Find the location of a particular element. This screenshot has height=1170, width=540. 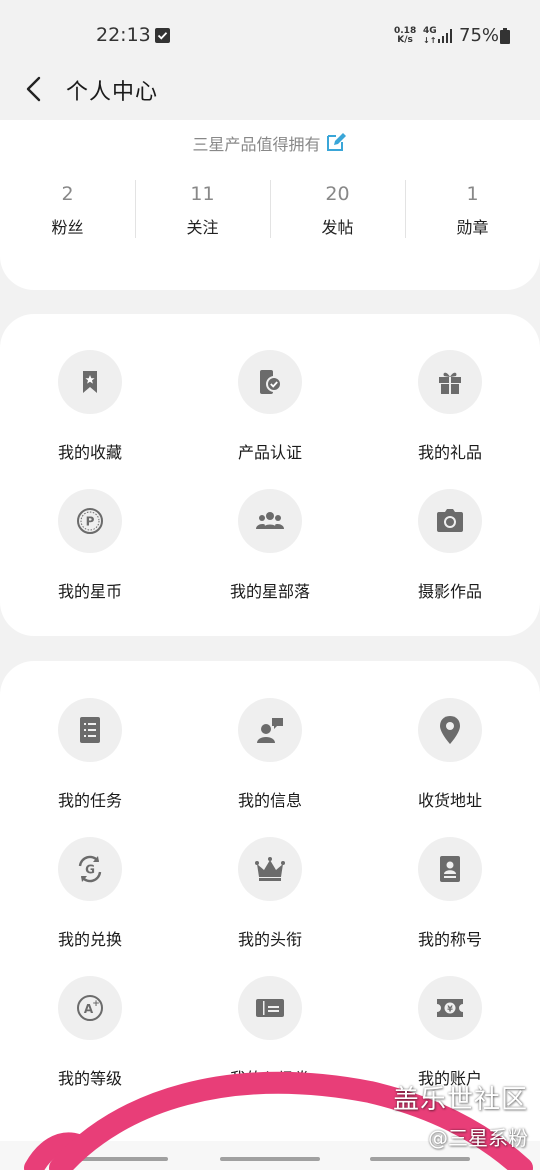

ticket-icon is located at coordinates (270, 1008).